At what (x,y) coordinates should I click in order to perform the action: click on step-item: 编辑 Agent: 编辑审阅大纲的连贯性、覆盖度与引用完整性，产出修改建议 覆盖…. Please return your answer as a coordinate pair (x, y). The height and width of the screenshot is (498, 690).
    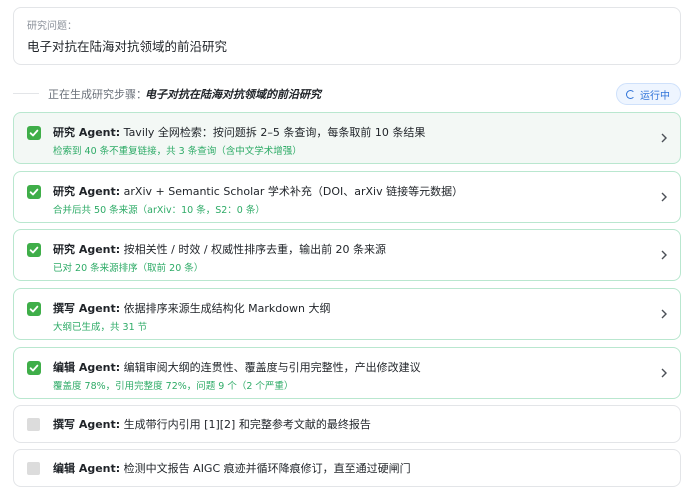
    Looking at the image, I should click on (347, 373).